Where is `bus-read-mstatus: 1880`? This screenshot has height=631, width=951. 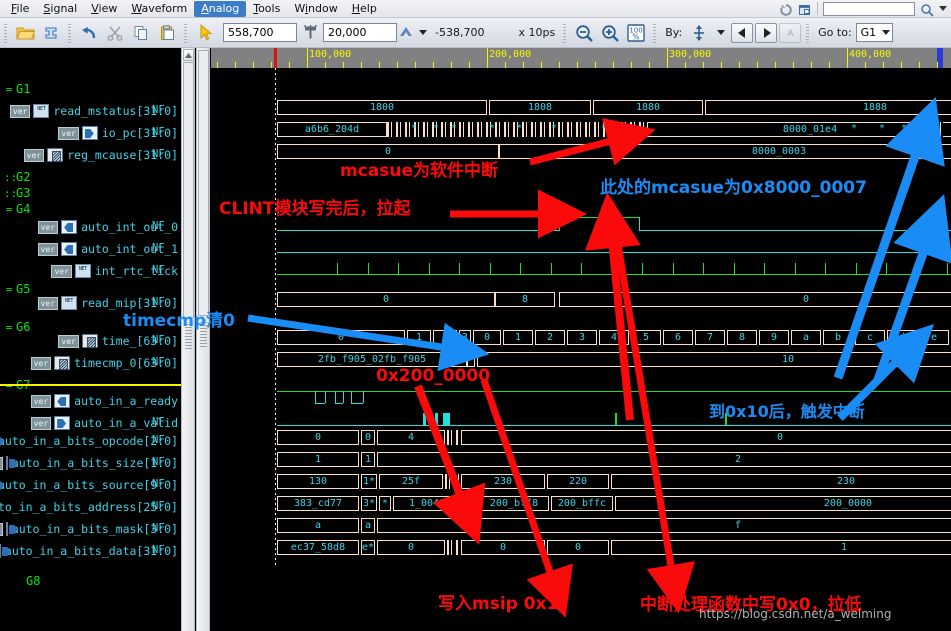 bus-read-mstatus: 1880 is located at coordinates (648, 107).